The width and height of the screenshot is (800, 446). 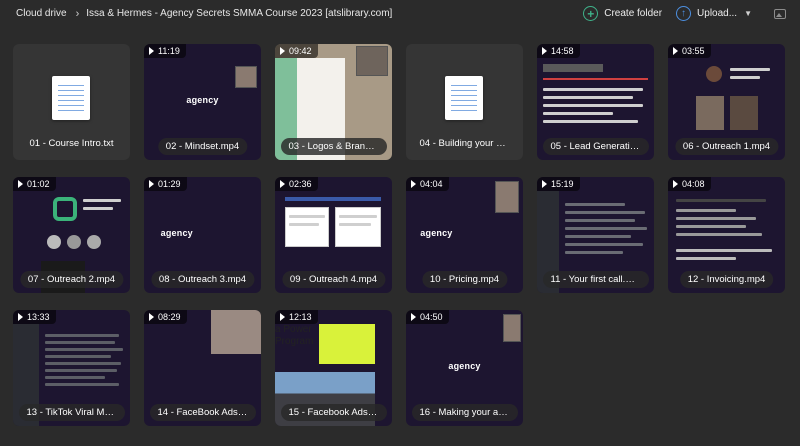 What do you see at coordinates (333, 235) in the screenshot?
I see `file-tile: 02:36 09 - Outreach 4.mp4` at bounding box center [333, 235].